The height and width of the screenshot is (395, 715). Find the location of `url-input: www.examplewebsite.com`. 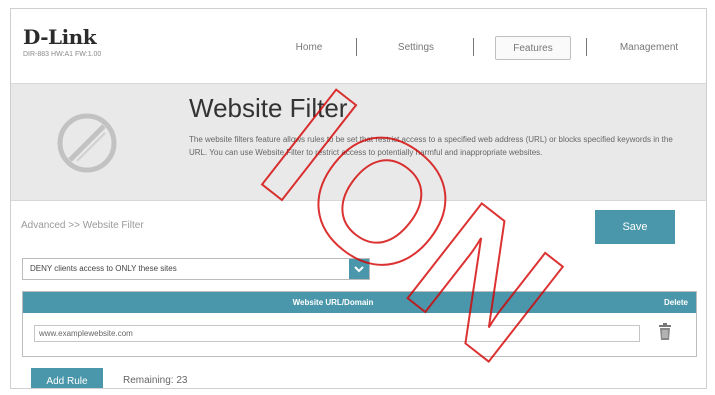

url-input: www.examplewebsite.com is located at coordinates (337, 333).